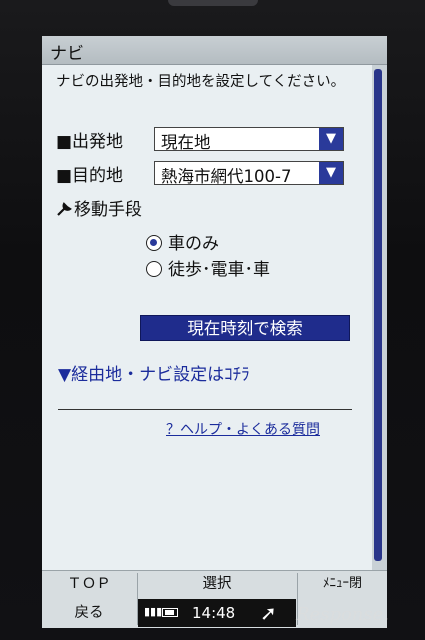 The width and height of the screenshot is (425, 640). I want to click on scroll-thumb, so click(378, 315).